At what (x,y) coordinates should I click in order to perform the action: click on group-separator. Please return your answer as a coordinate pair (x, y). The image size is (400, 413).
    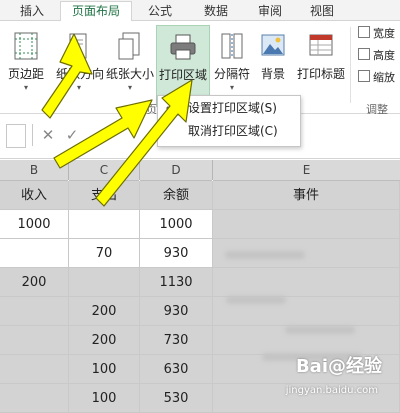
    Looking at the image, I should click on (350, 65).